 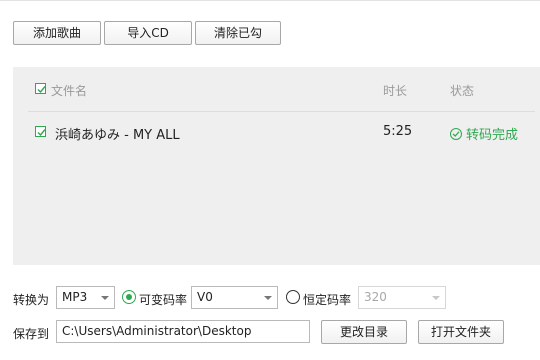 What do you see at coordinates (163, 300) in the screenshot?
I see `vbr-label: 可变码率` at bounding box center [163, 300].